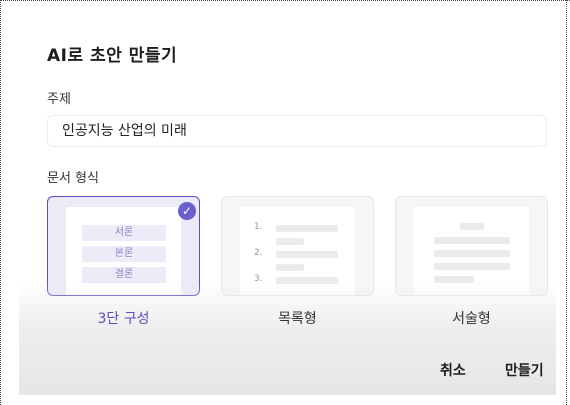 The height and width of the screenshot is (405, 570). What do you see at coordinates (471, 319) in the screenshot?
I see `format-label-narrative: 서술형` at bounding box center [471, 319].